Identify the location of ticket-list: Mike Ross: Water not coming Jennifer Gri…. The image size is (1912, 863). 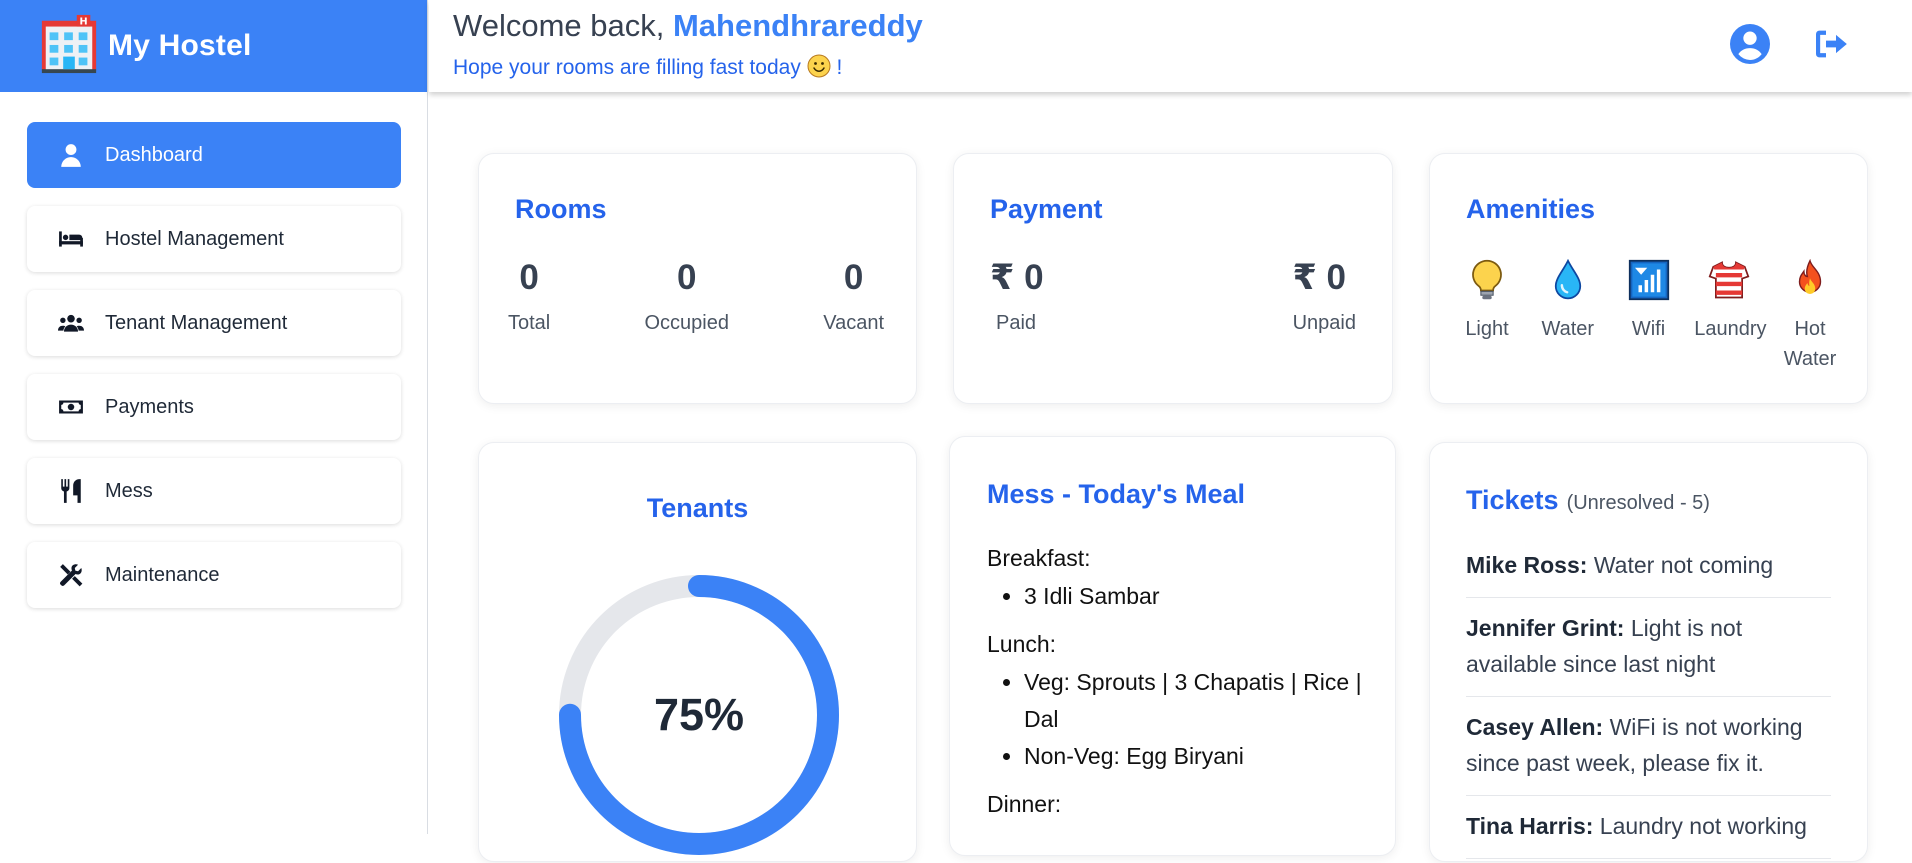
(1648, 697).